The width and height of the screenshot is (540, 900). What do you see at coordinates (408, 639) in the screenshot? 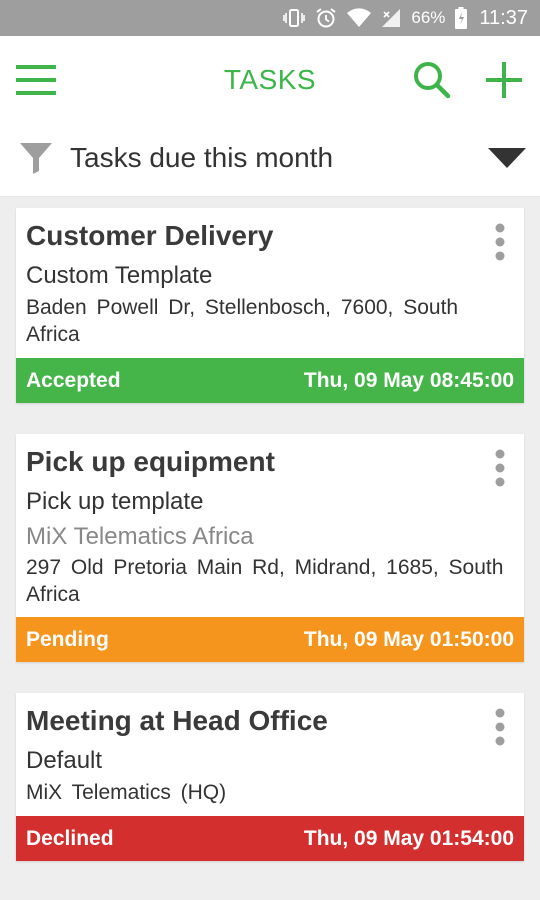
I see `task-due-time: Thu, 09 May 01:50:00` at bounding box center [408, 639].